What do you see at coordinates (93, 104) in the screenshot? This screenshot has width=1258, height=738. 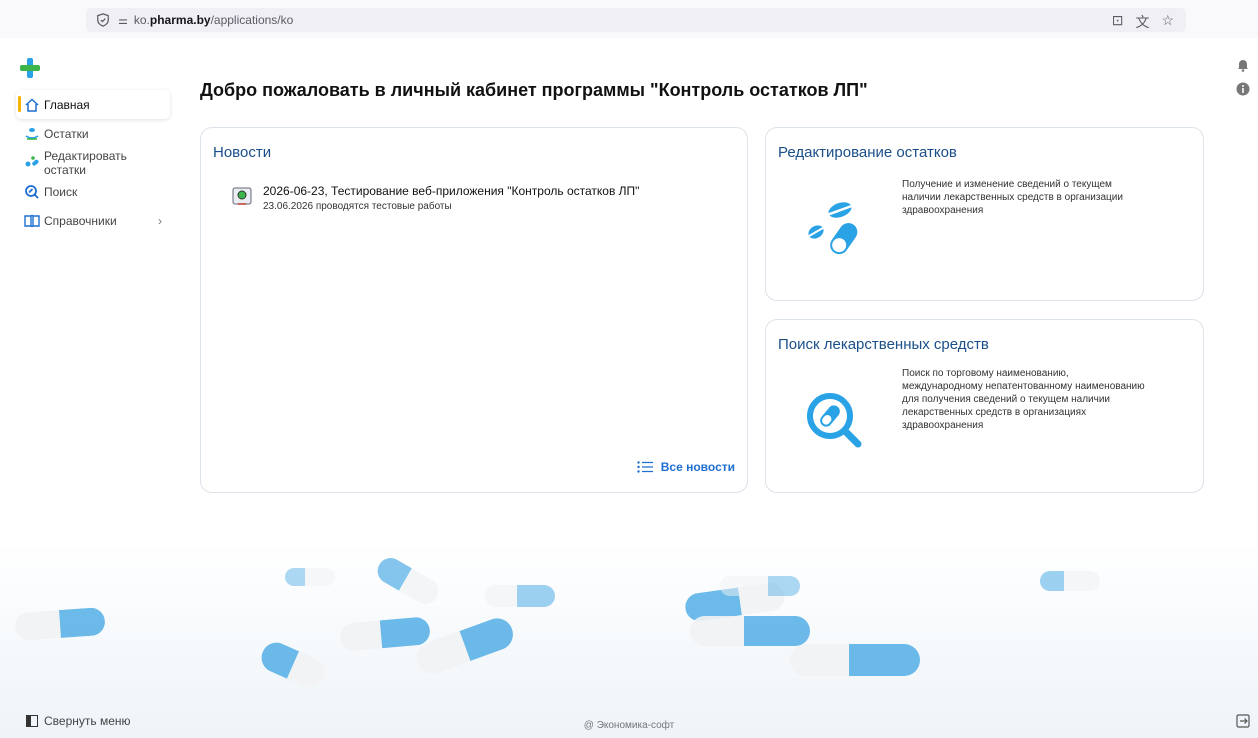 I see `sidebar-item-home: Главная` at bounding box center [93, 104].